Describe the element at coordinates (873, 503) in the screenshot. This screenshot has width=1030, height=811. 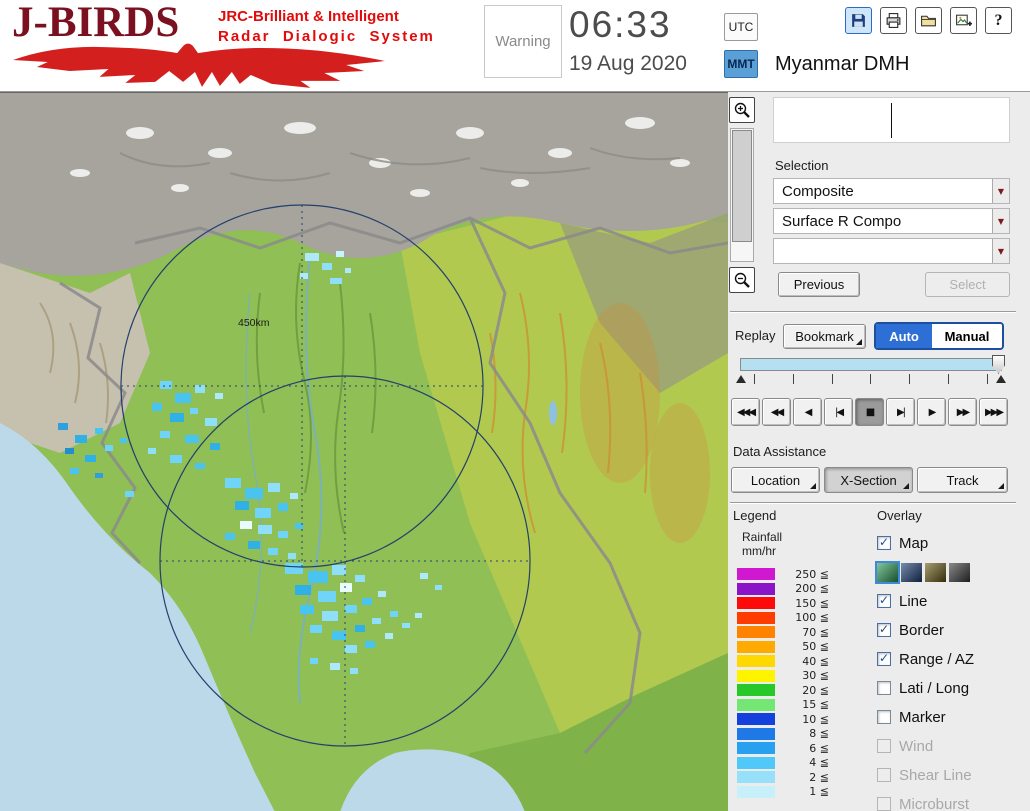
I see `divider` at that location.